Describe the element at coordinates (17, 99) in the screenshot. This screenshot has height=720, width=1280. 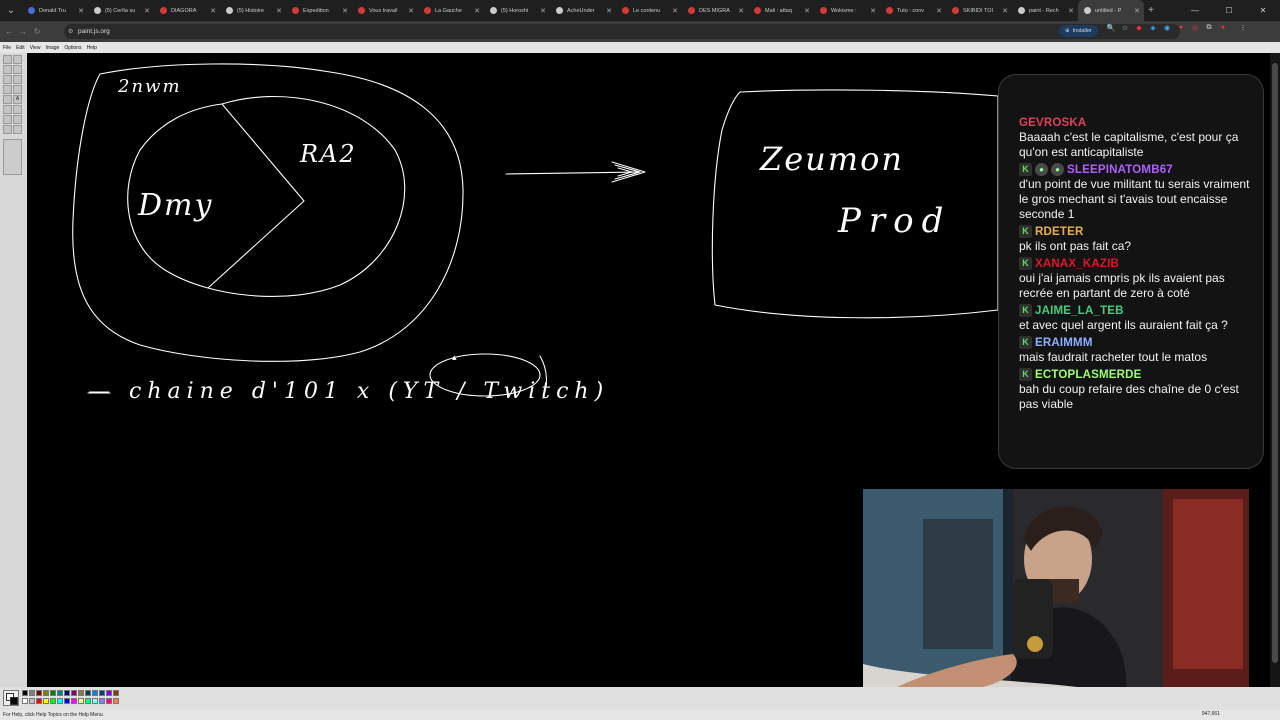
I see `text-tool-icon: A` at that location.